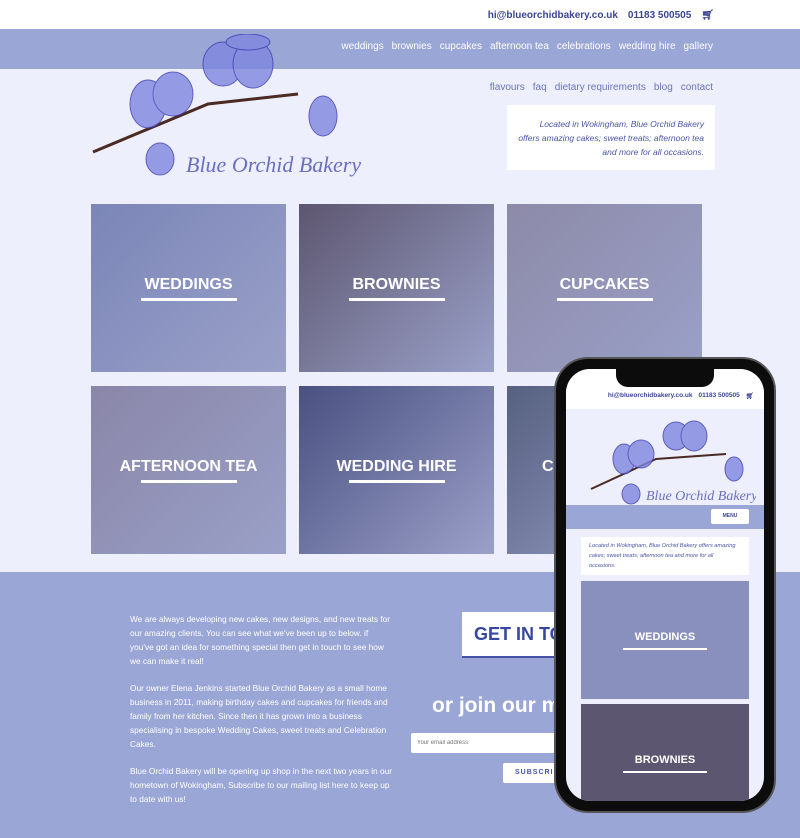  Describe the element at coordinates (188, 470) in the screenshot. I see `tile-afternoon-tea: AFTERNOON TEA` at that location.